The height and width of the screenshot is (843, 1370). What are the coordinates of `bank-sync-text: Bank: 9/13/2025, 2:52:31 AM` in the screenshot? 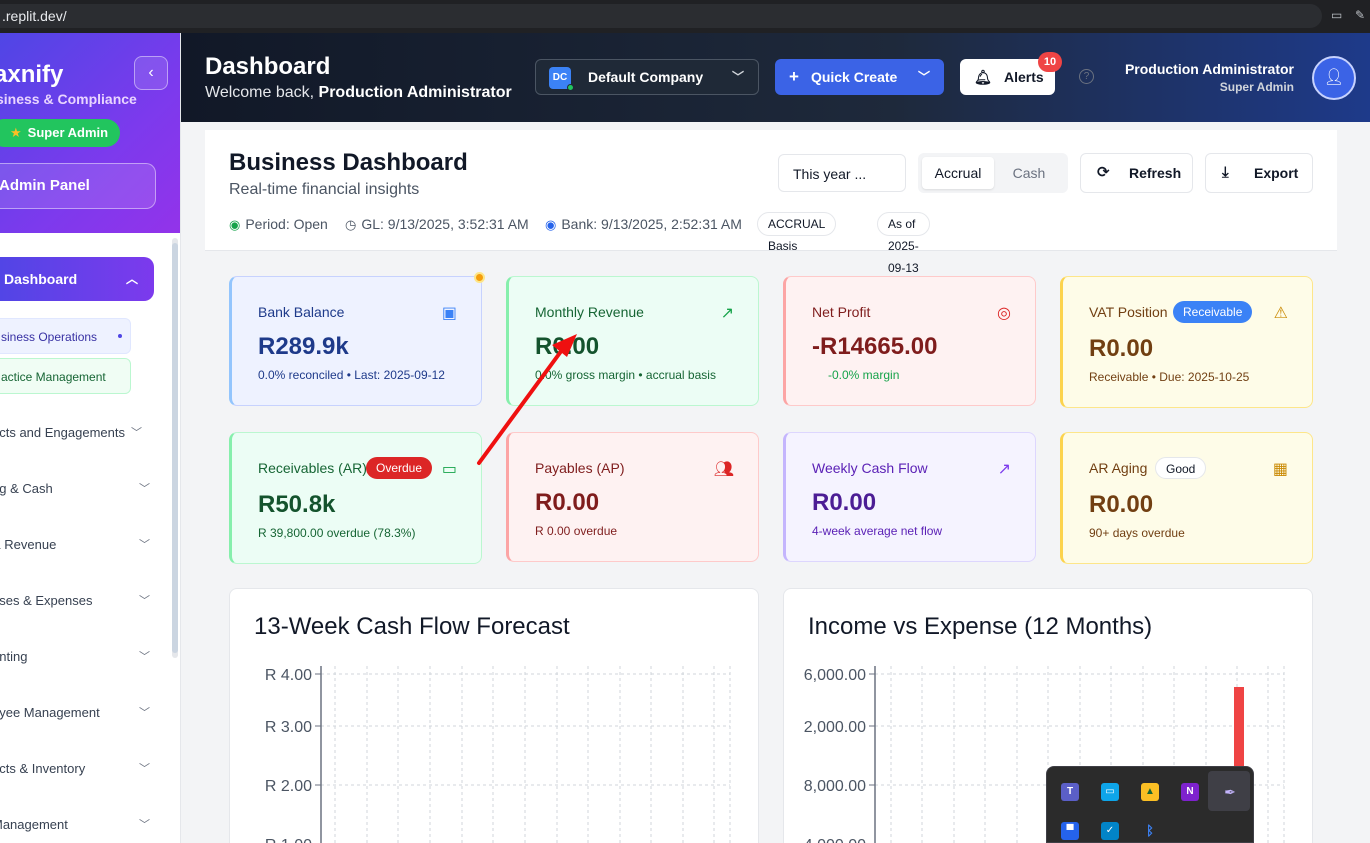 It's located at (651, 224).